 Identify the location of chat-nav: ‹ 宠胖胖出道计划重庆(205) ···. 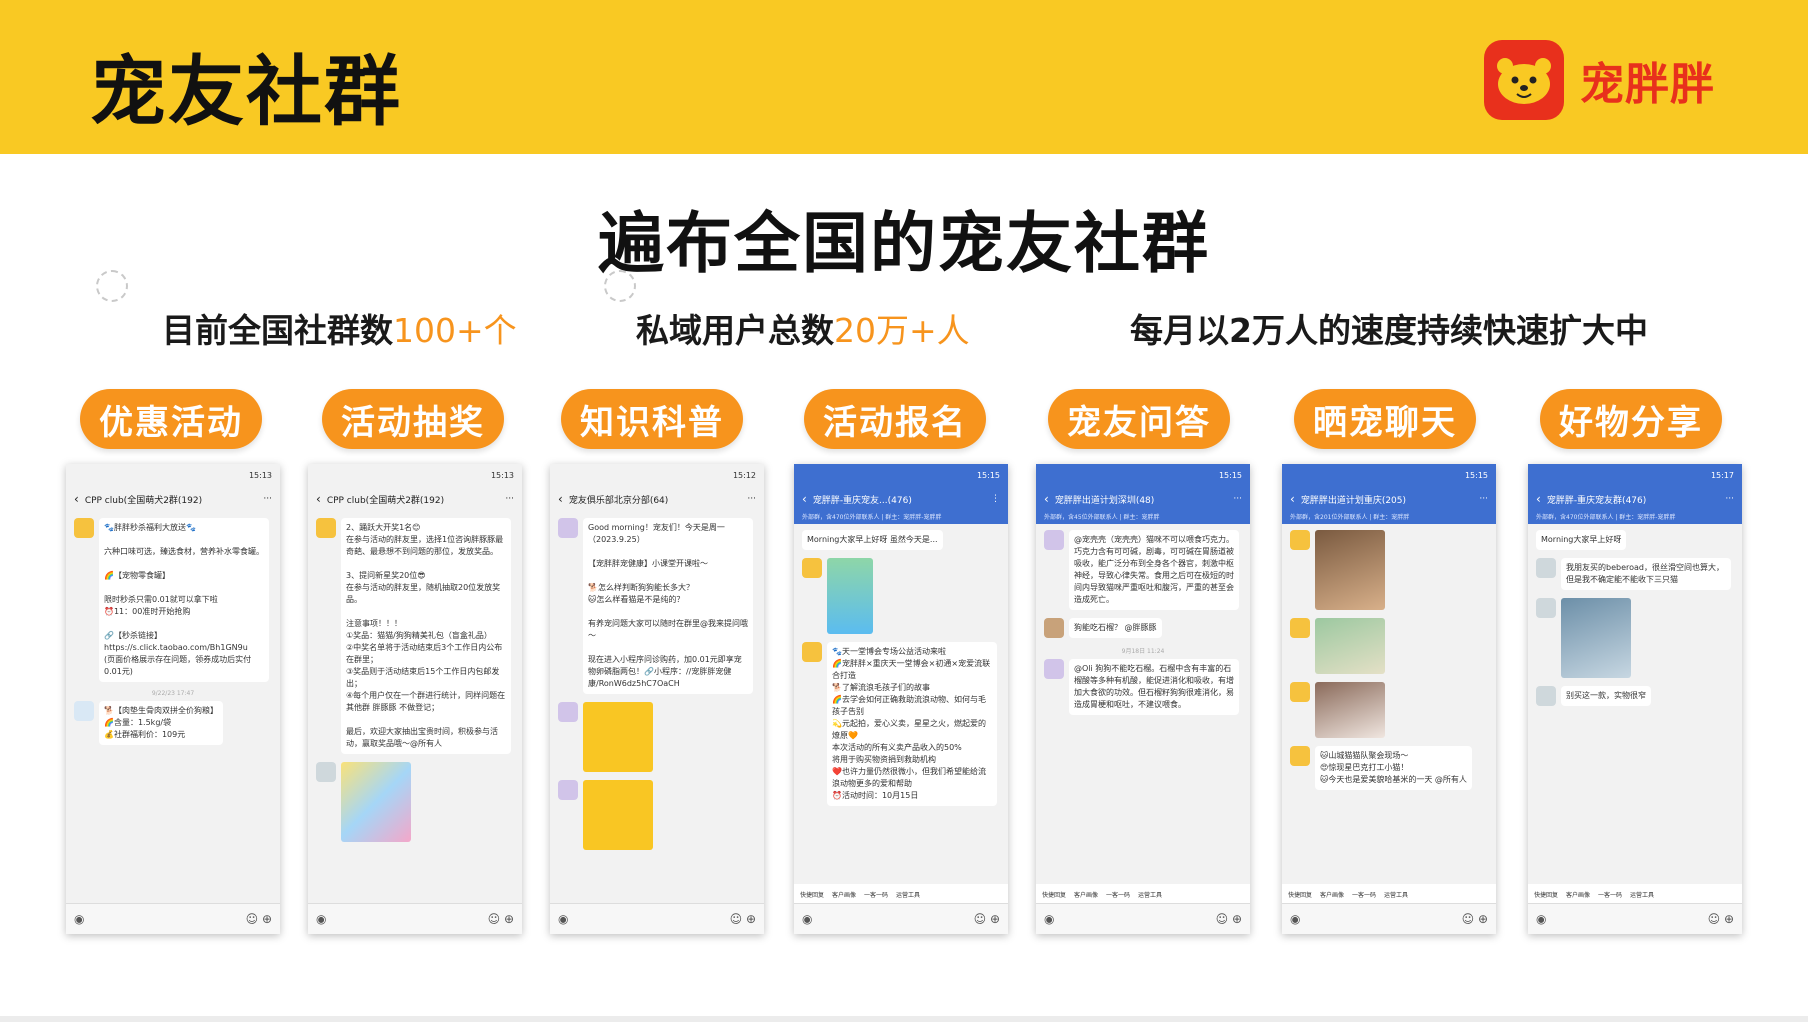
(1389, 499).